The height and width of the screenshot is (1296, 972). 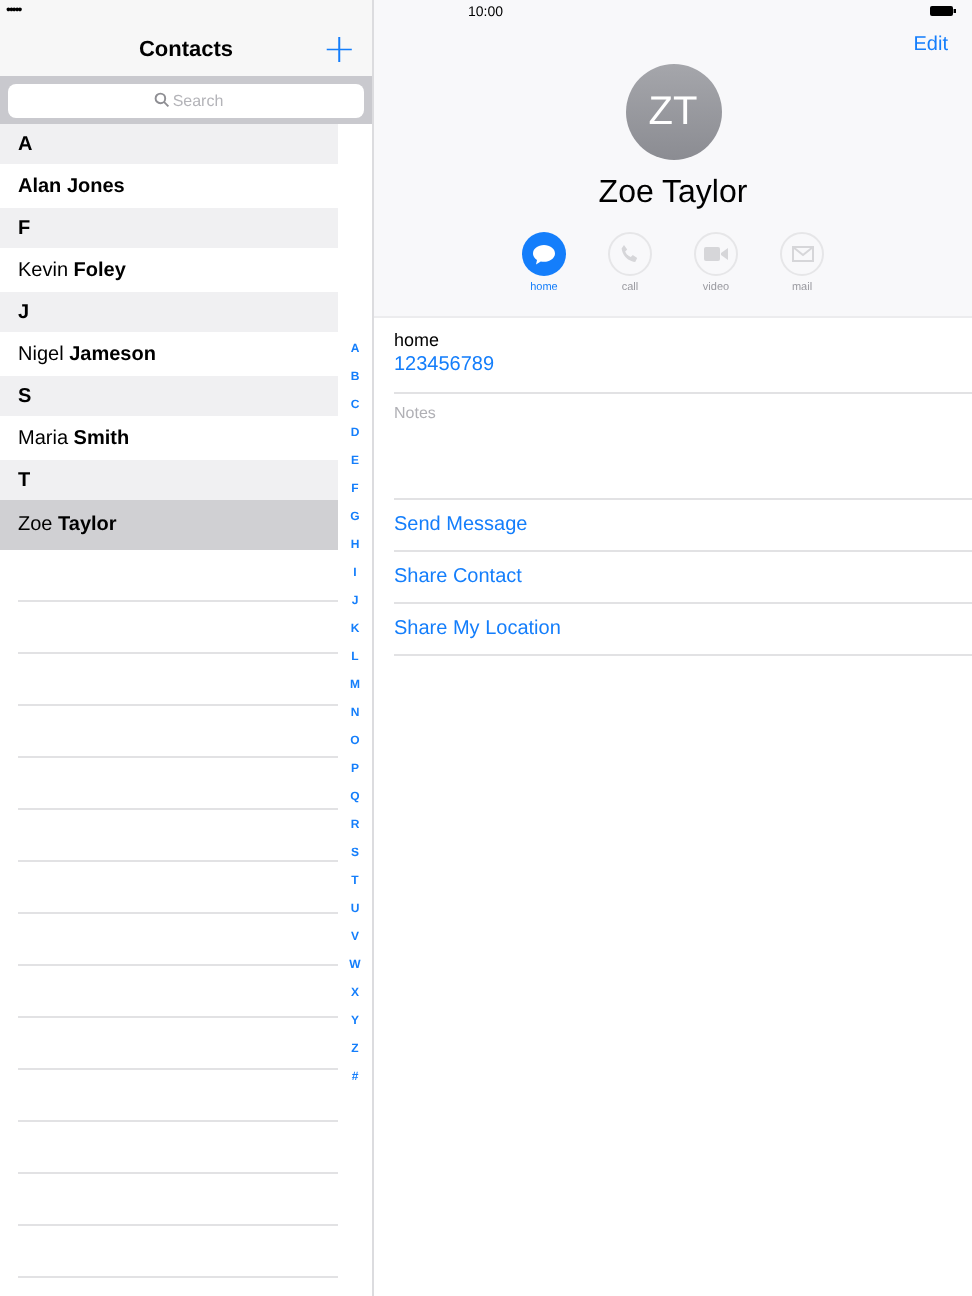 What do you see at coordinates (683, 630) in the screenshot?
I see `action-link: Share My Location` at bounding box center [683, 630].